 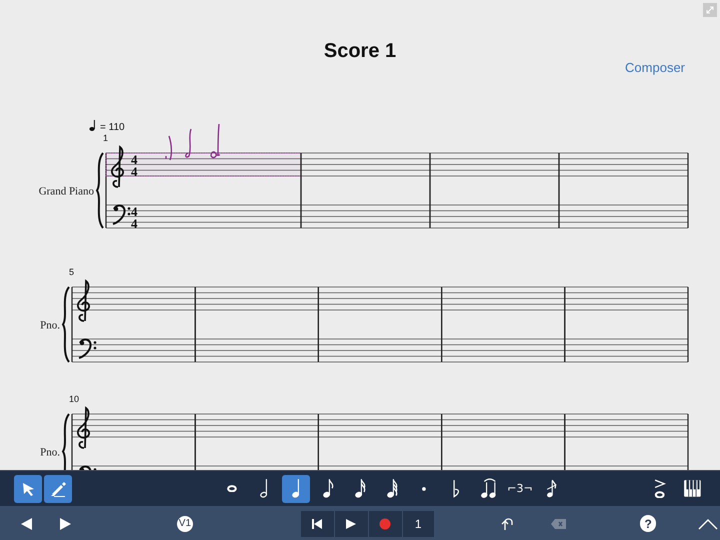 I want to click on rewind-button, so click(x=317, y=523).